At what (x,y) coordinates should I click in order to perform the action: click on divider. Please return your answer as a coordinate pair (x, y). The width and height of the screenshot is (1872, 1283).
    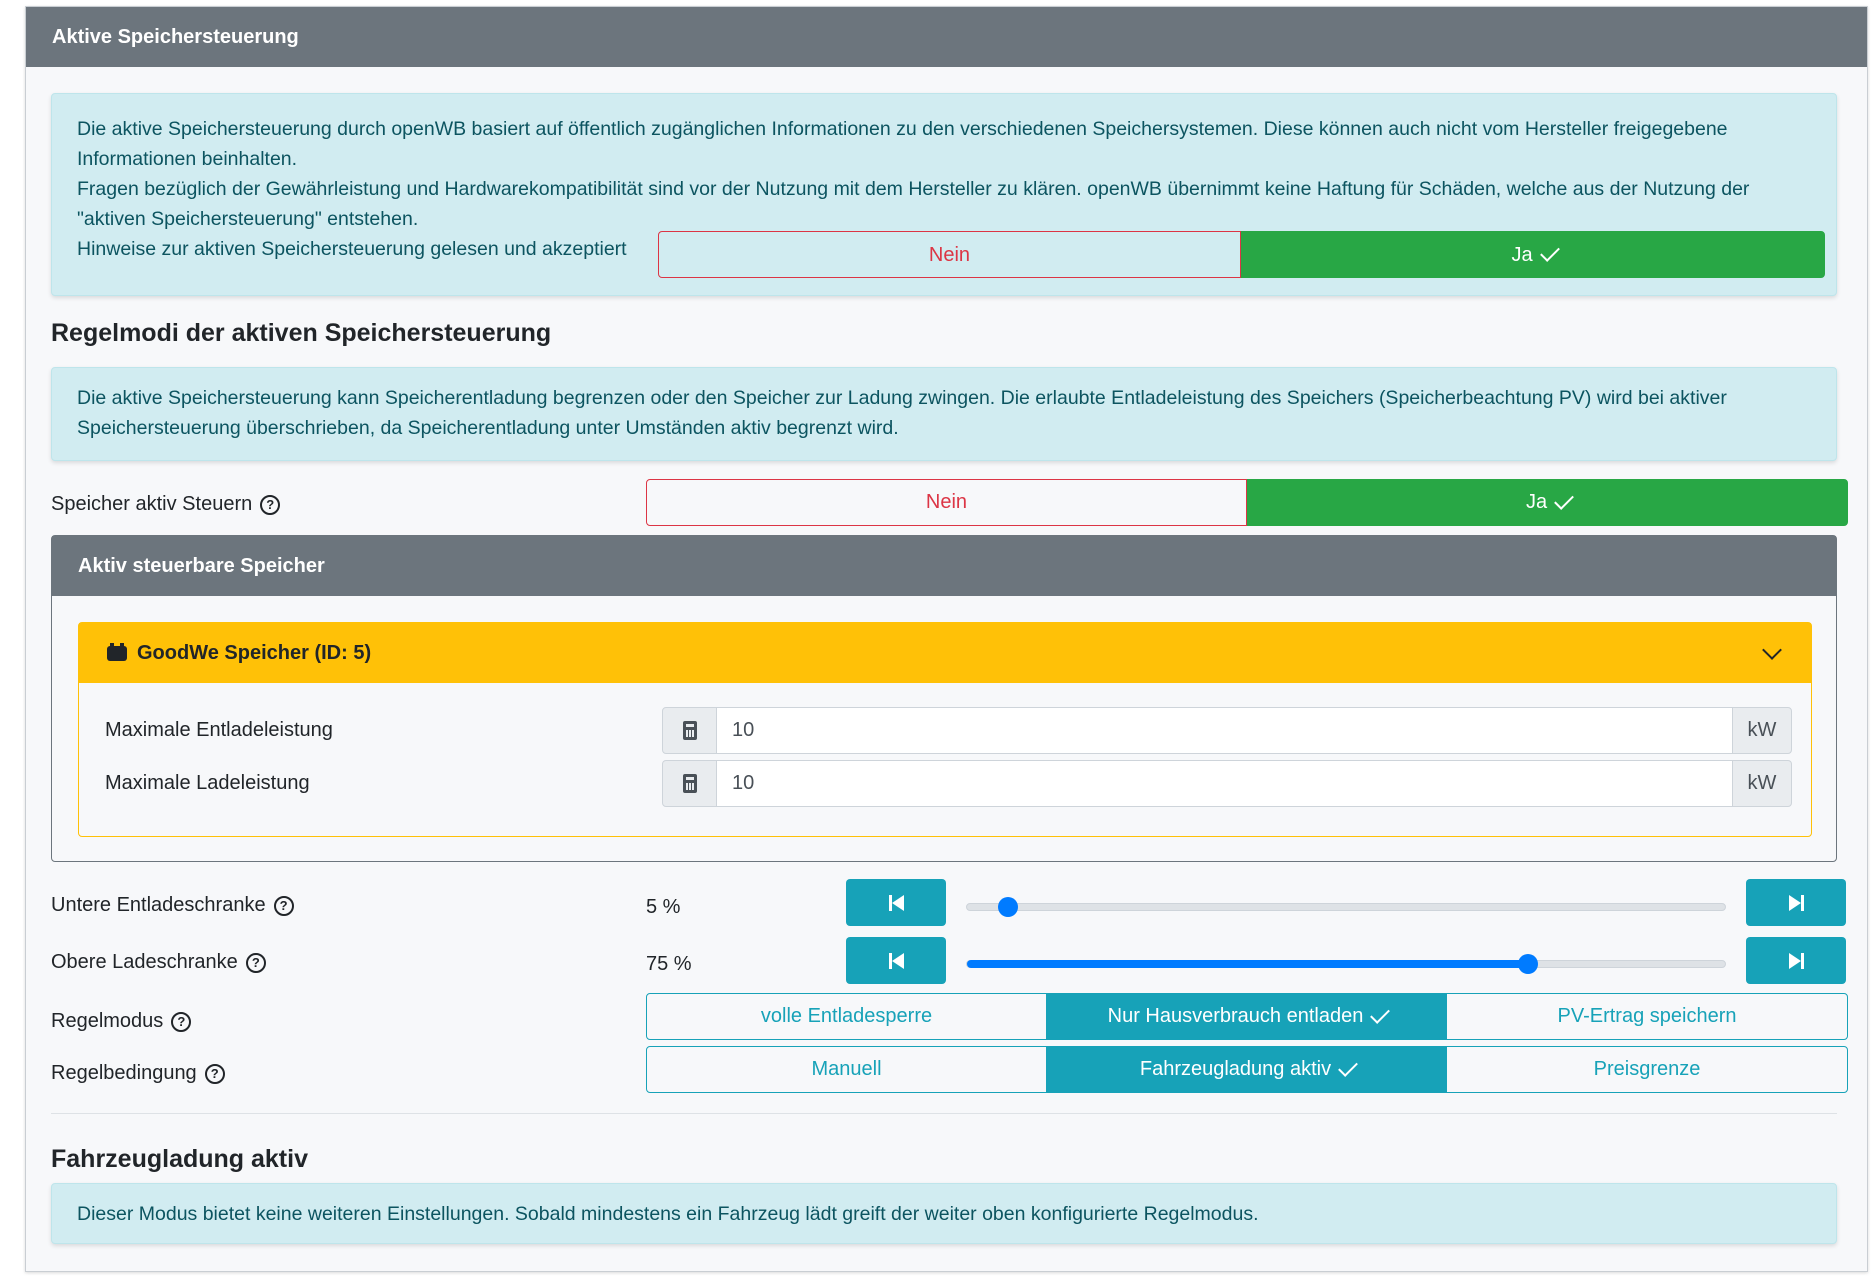
    Looking at the image, I should click on (944, 1113).